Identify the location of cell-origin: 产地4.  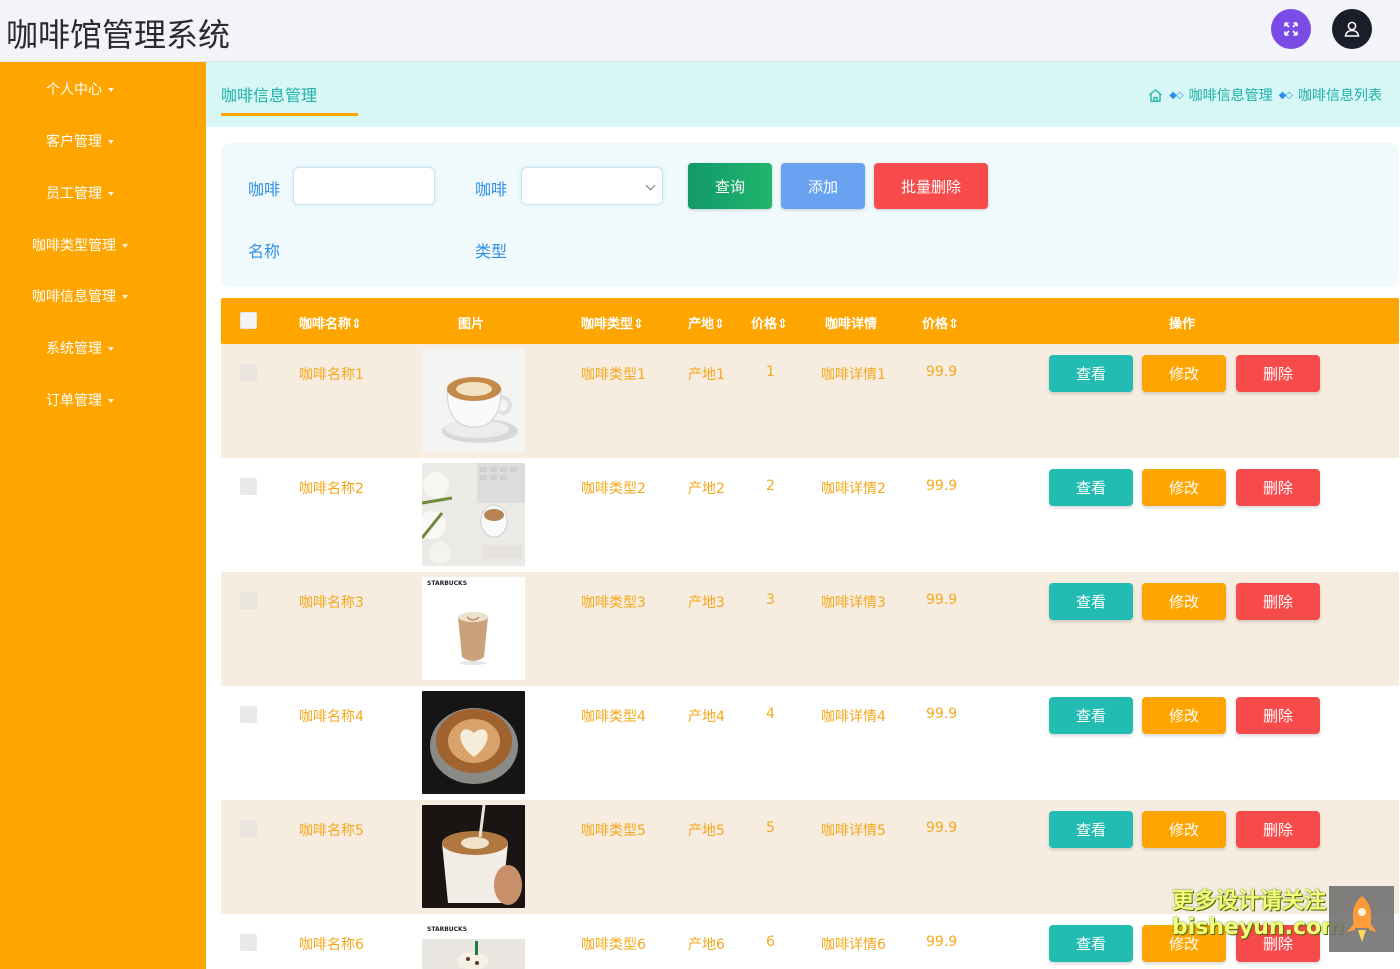
(706, 717).